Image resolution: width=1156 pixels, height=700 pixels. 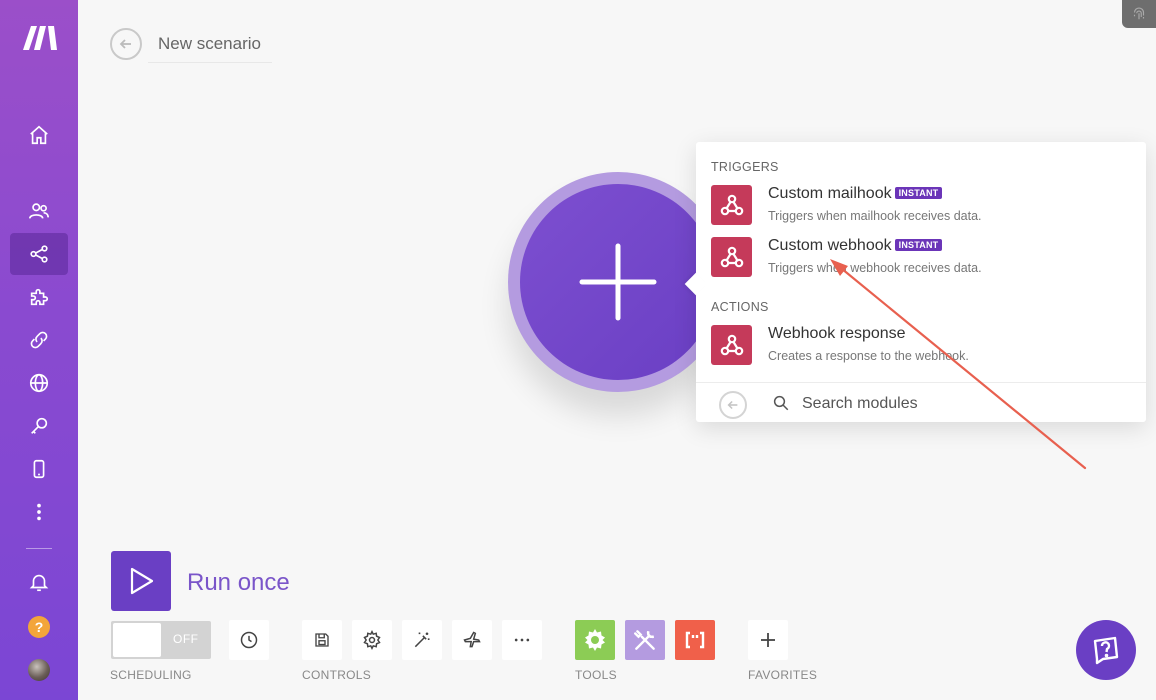 I want to click on tools-utilities-button, so click(x=645, y=640).